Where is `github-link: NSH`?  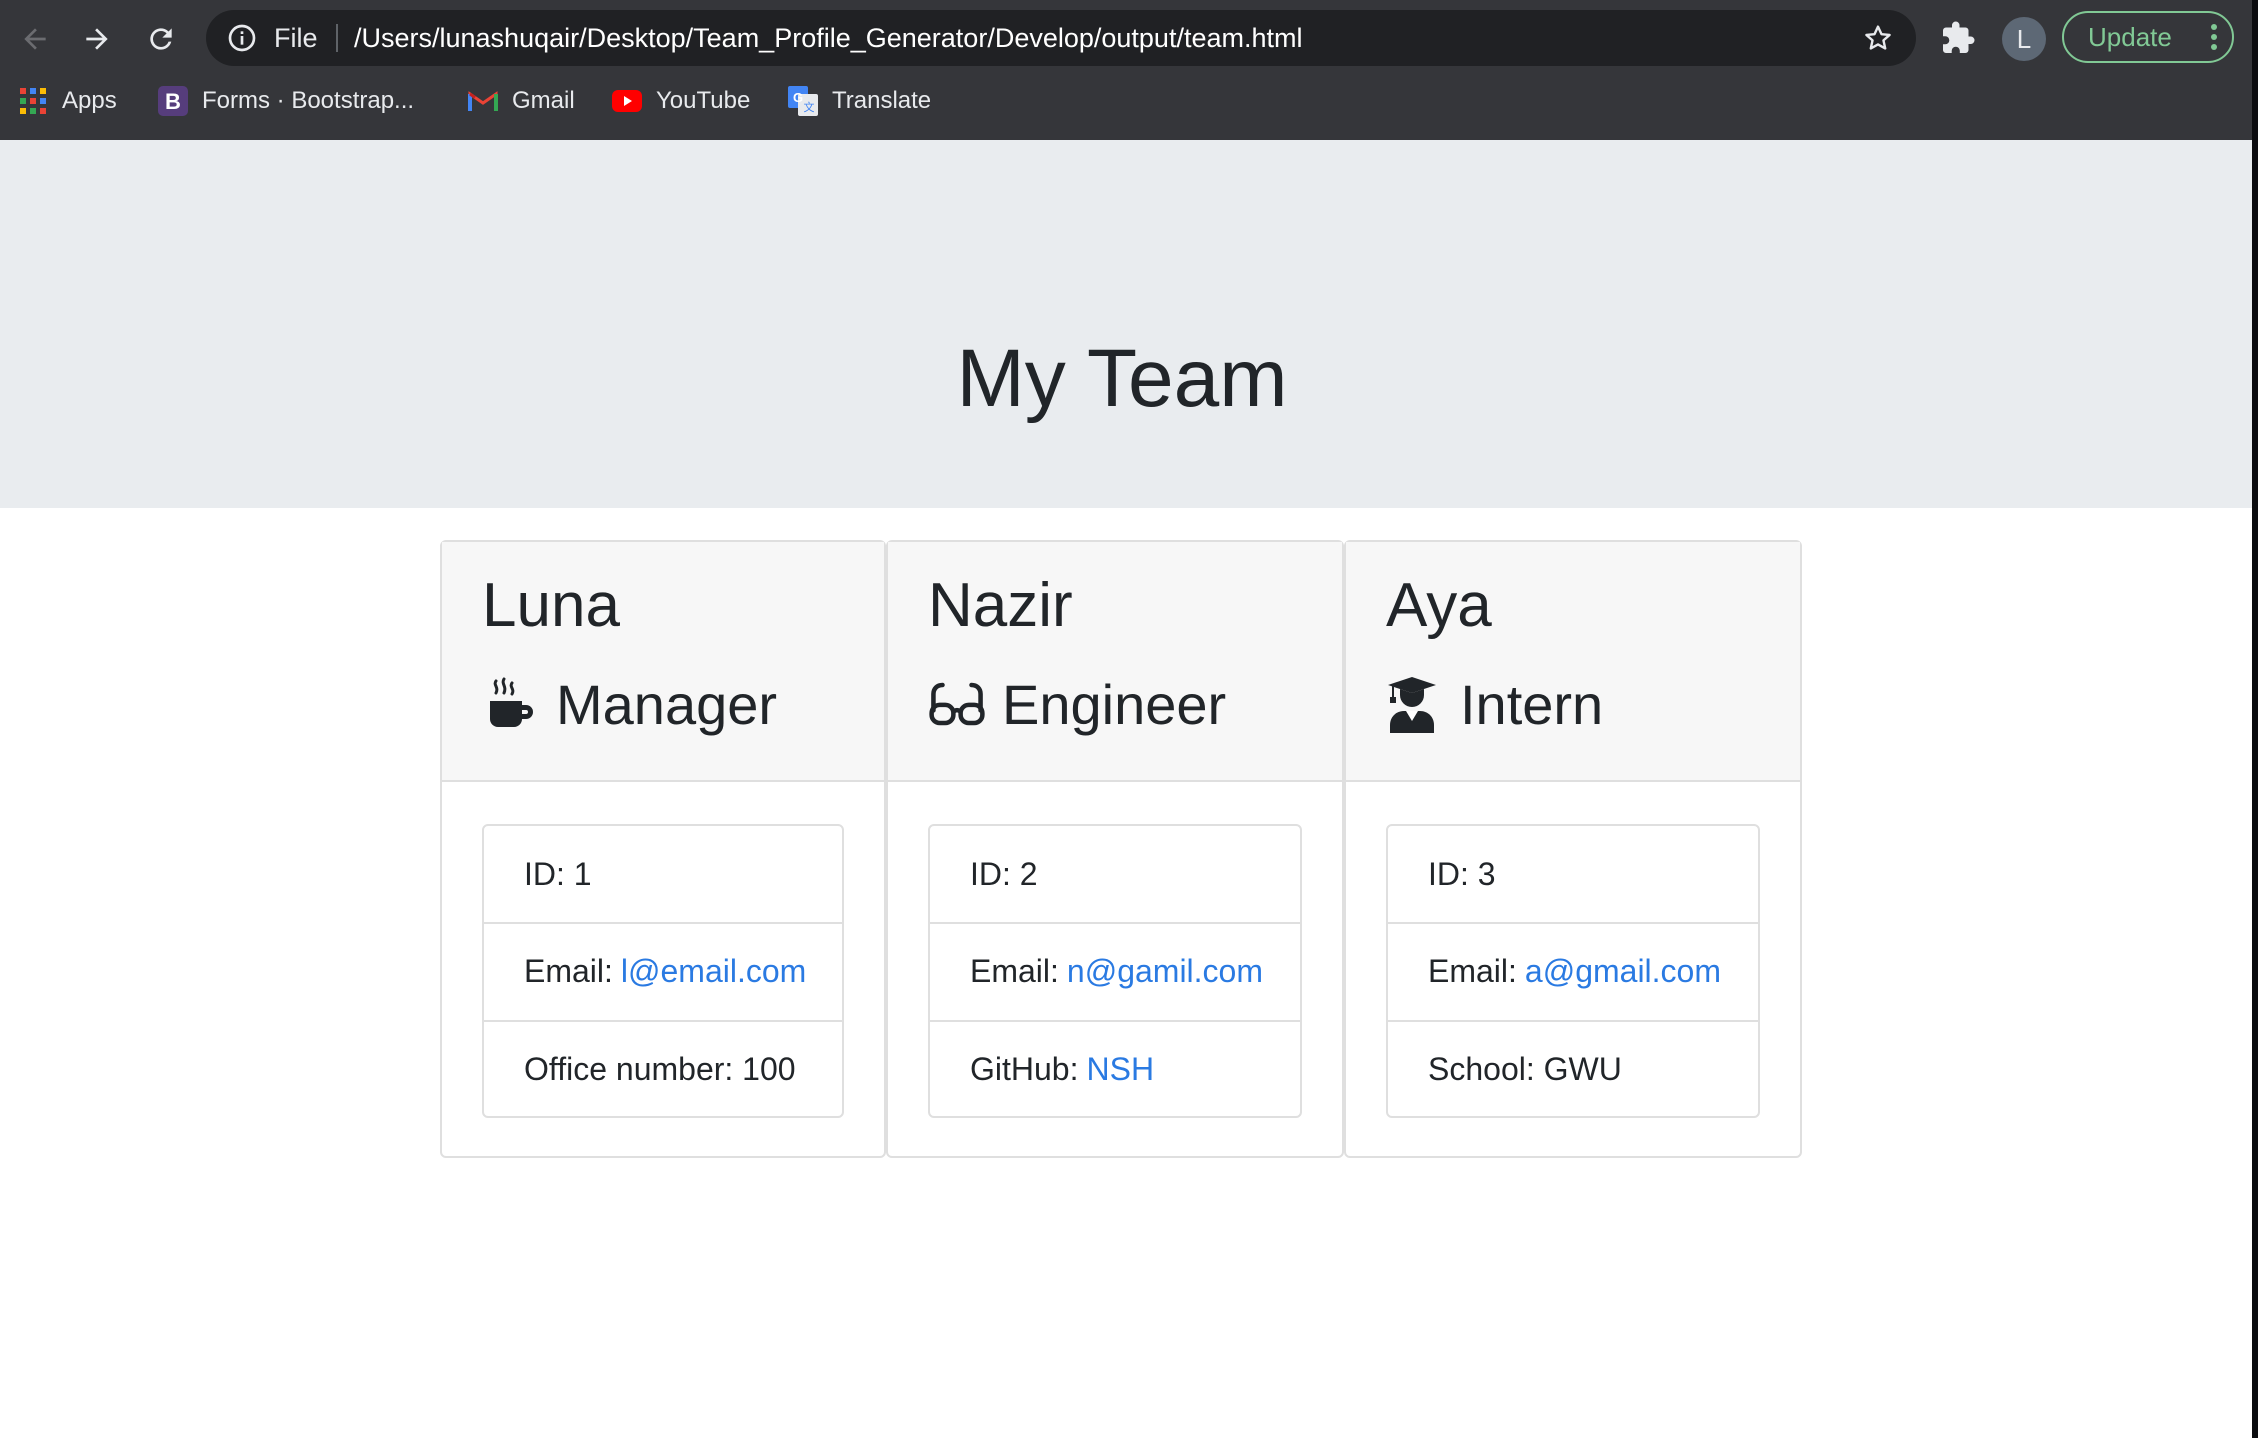
github-link: NSH is located at coordinates (1120, 1069).